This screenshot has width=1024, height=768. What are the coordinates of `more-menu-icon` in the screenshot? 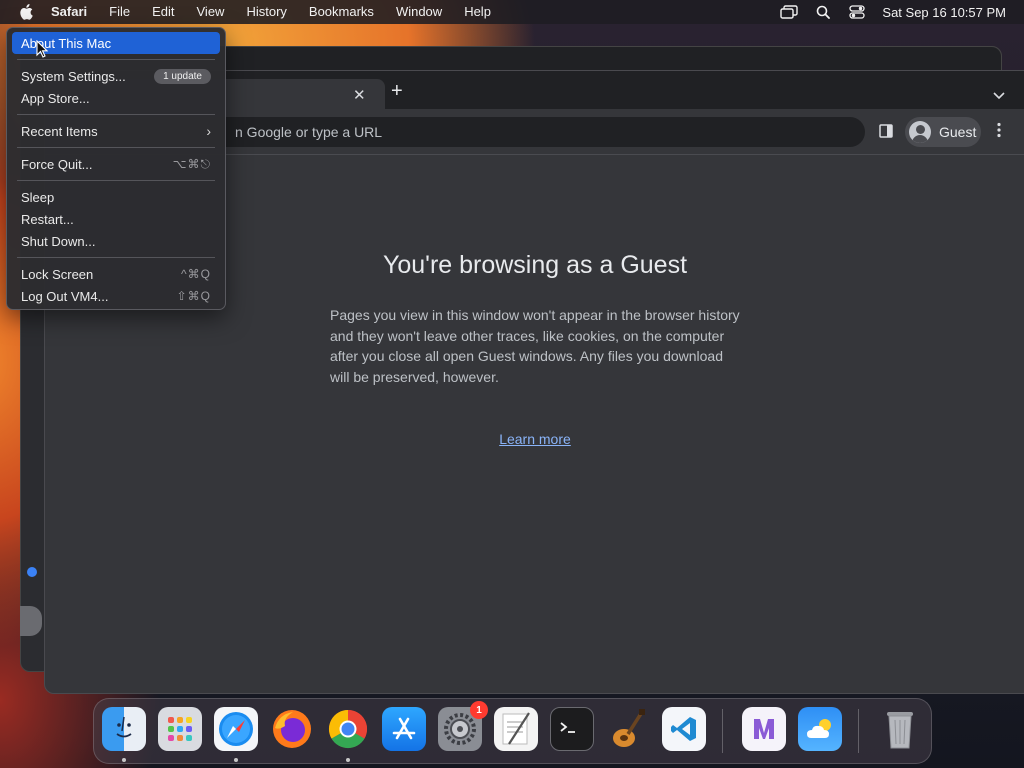 It's located at (999, 132).